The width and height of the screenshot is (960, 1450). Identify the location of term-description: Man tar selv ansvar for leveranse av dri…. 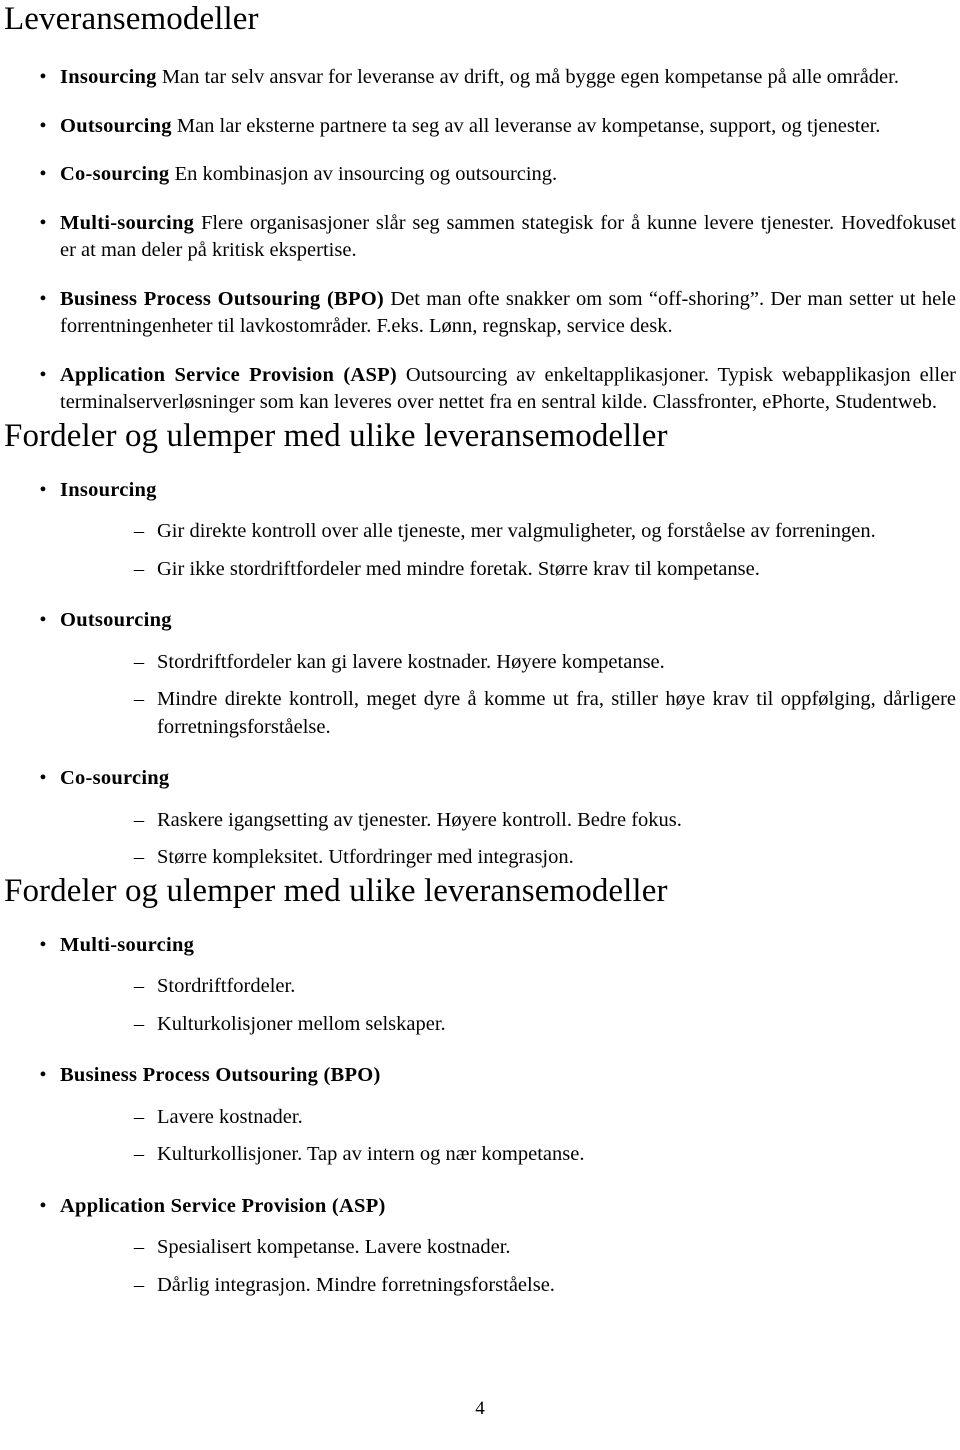
(530, 77).